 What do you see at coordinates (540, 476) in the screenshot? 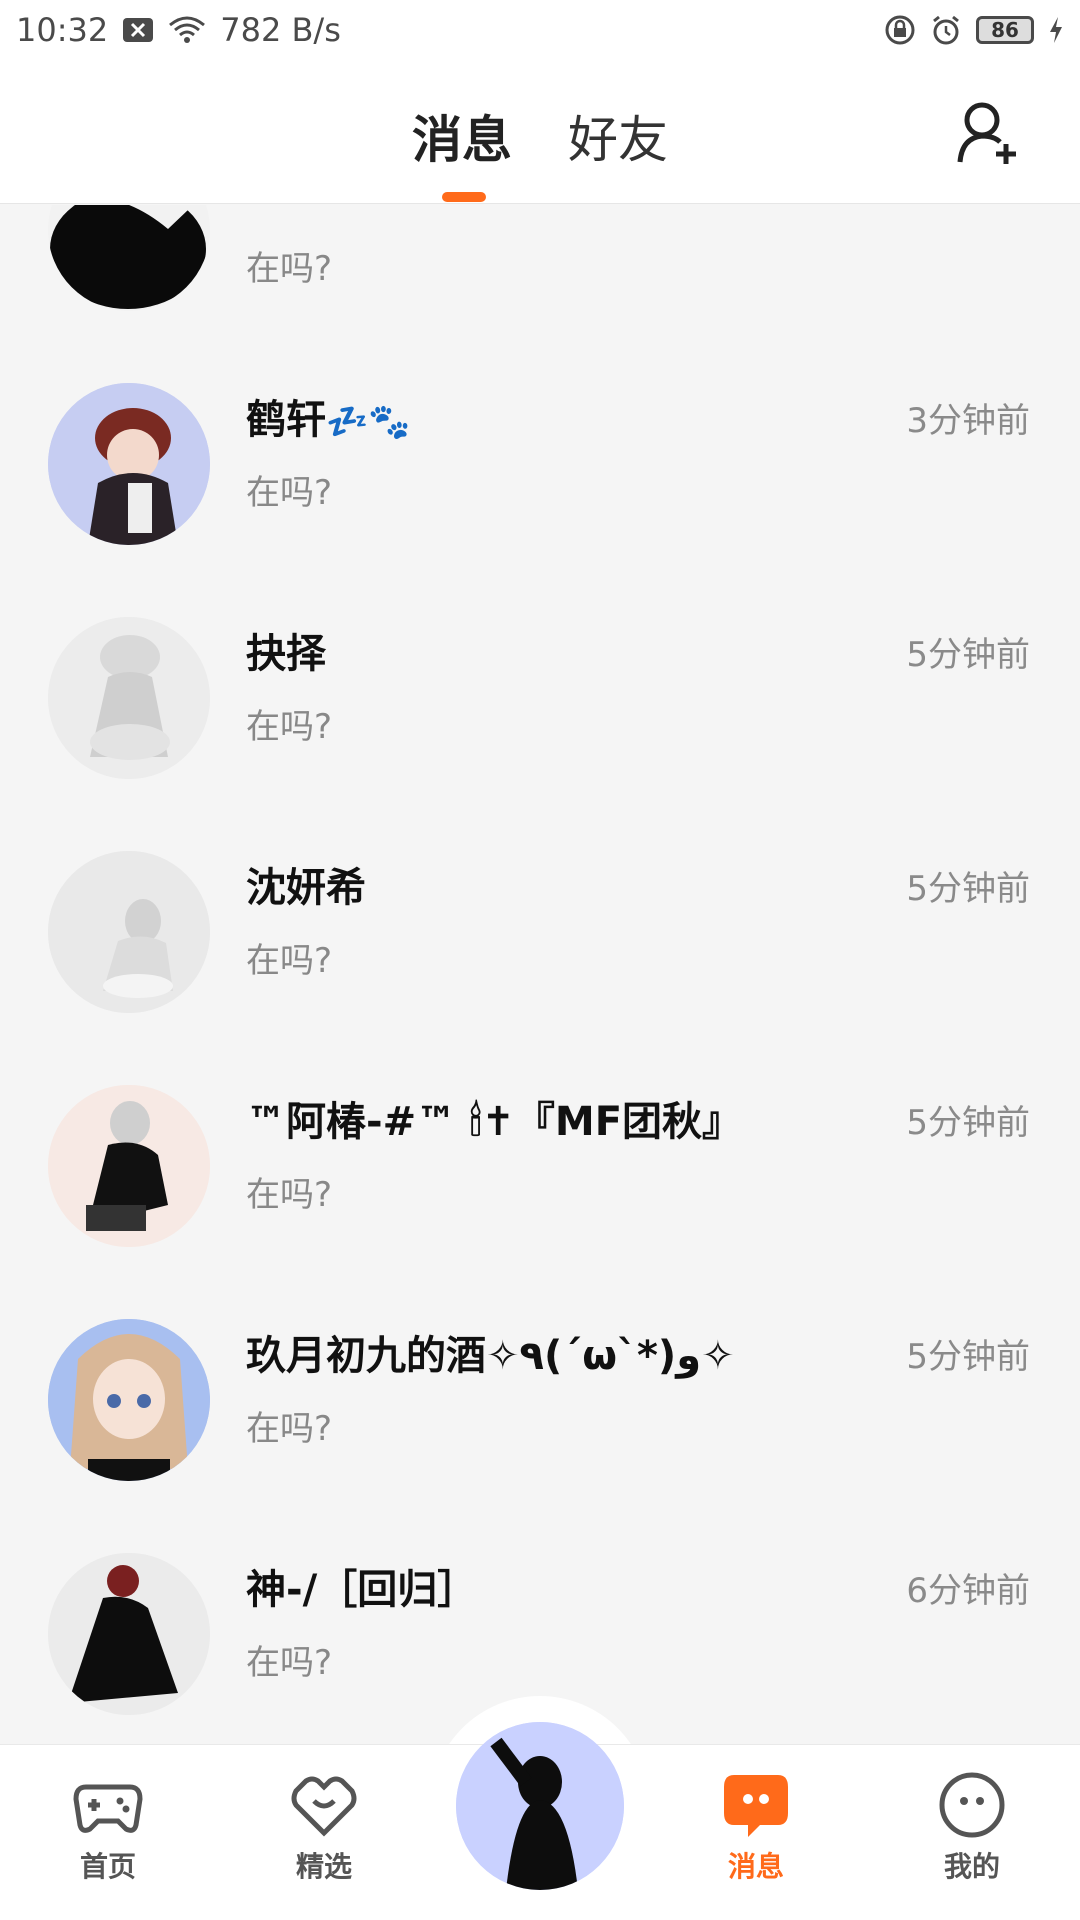
I see `list-item: 鹤轩💤🐾 在吗? 3分钟前` at bounding box center [540, 476].